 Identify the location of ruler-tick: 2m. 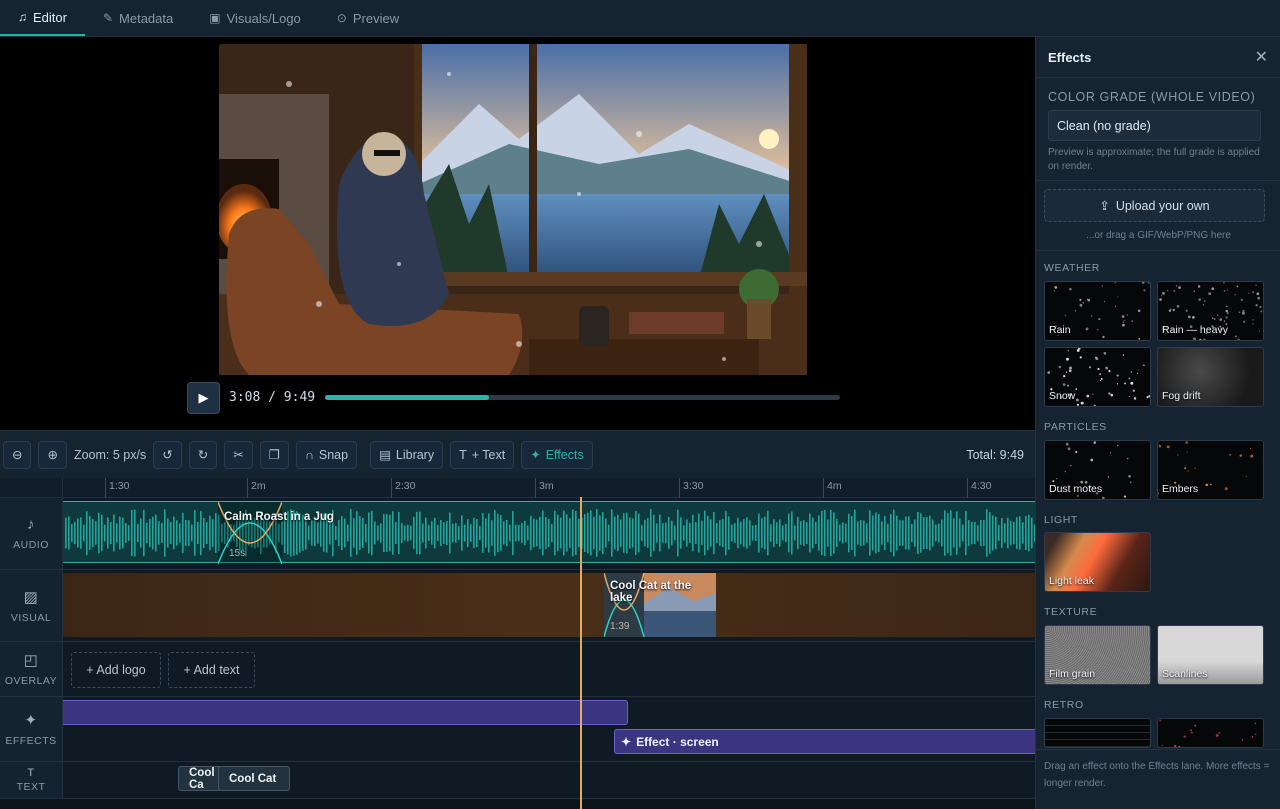
(256, 488).